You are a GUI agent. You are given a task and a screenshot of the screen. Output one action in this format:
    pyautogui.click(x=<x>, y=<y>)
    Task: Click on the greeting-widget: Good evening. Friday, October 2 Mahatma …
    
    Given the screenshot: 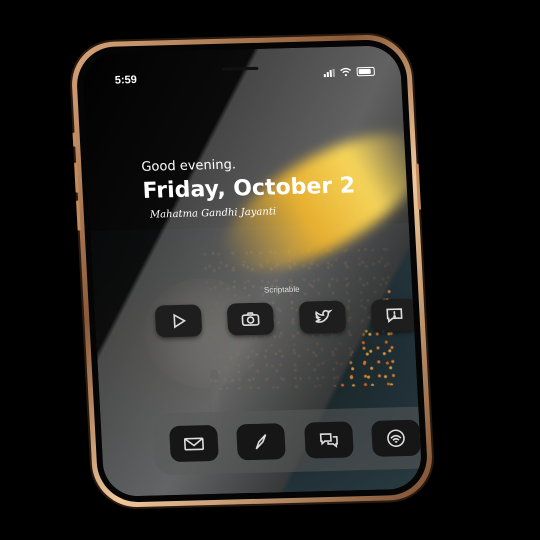 What is the action you would take?
    pyautogui.click(x=249, y=187)
    